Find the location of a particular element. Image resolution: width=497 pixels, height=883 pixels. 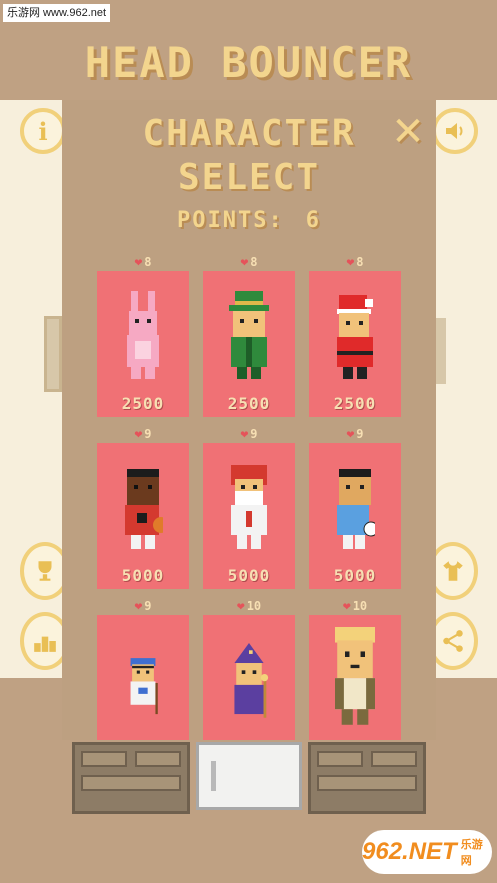

santa-sprite is located at coordinates (355, 337).